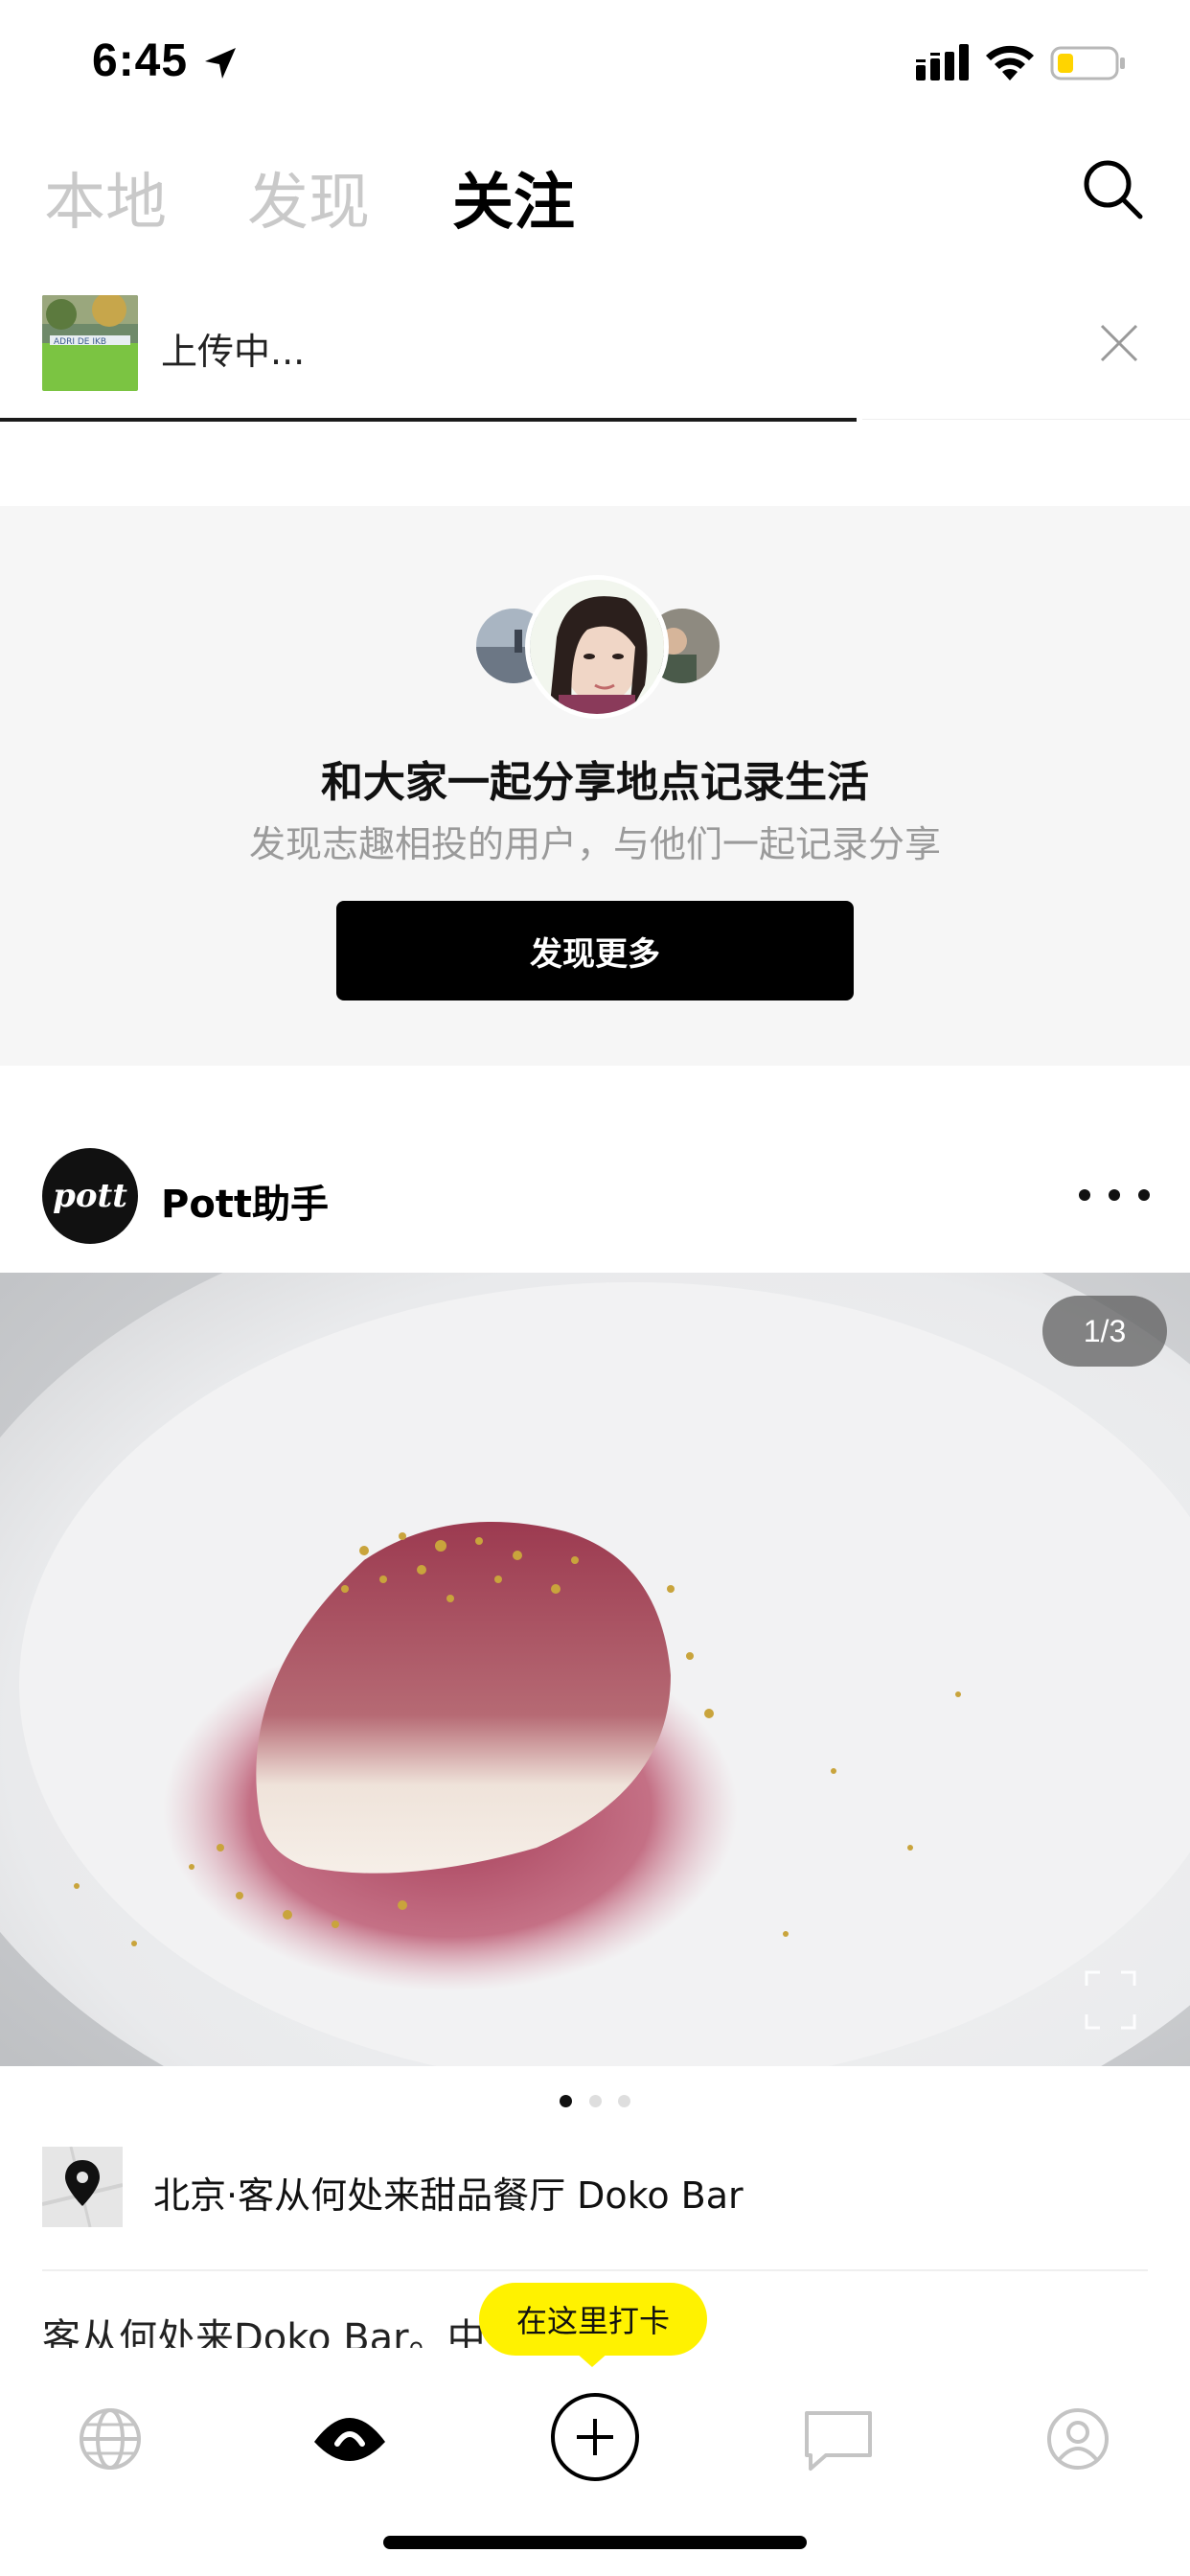  I want to click on map-pin-icon, so click(83, 2187).